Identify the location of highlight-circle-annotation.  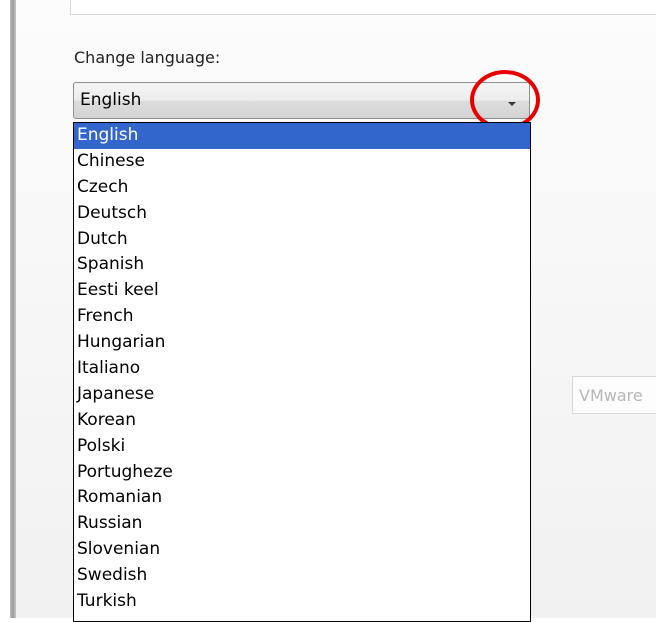
(505, 100).